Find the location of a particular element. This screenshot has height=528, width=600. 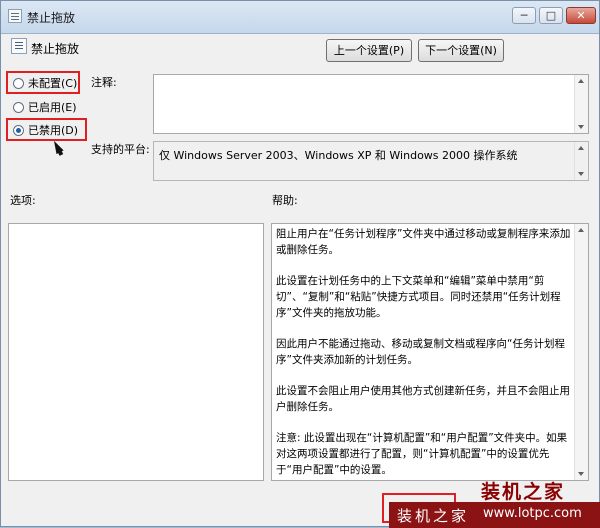

comment-scrollbar is located at coordinates (581, 104).